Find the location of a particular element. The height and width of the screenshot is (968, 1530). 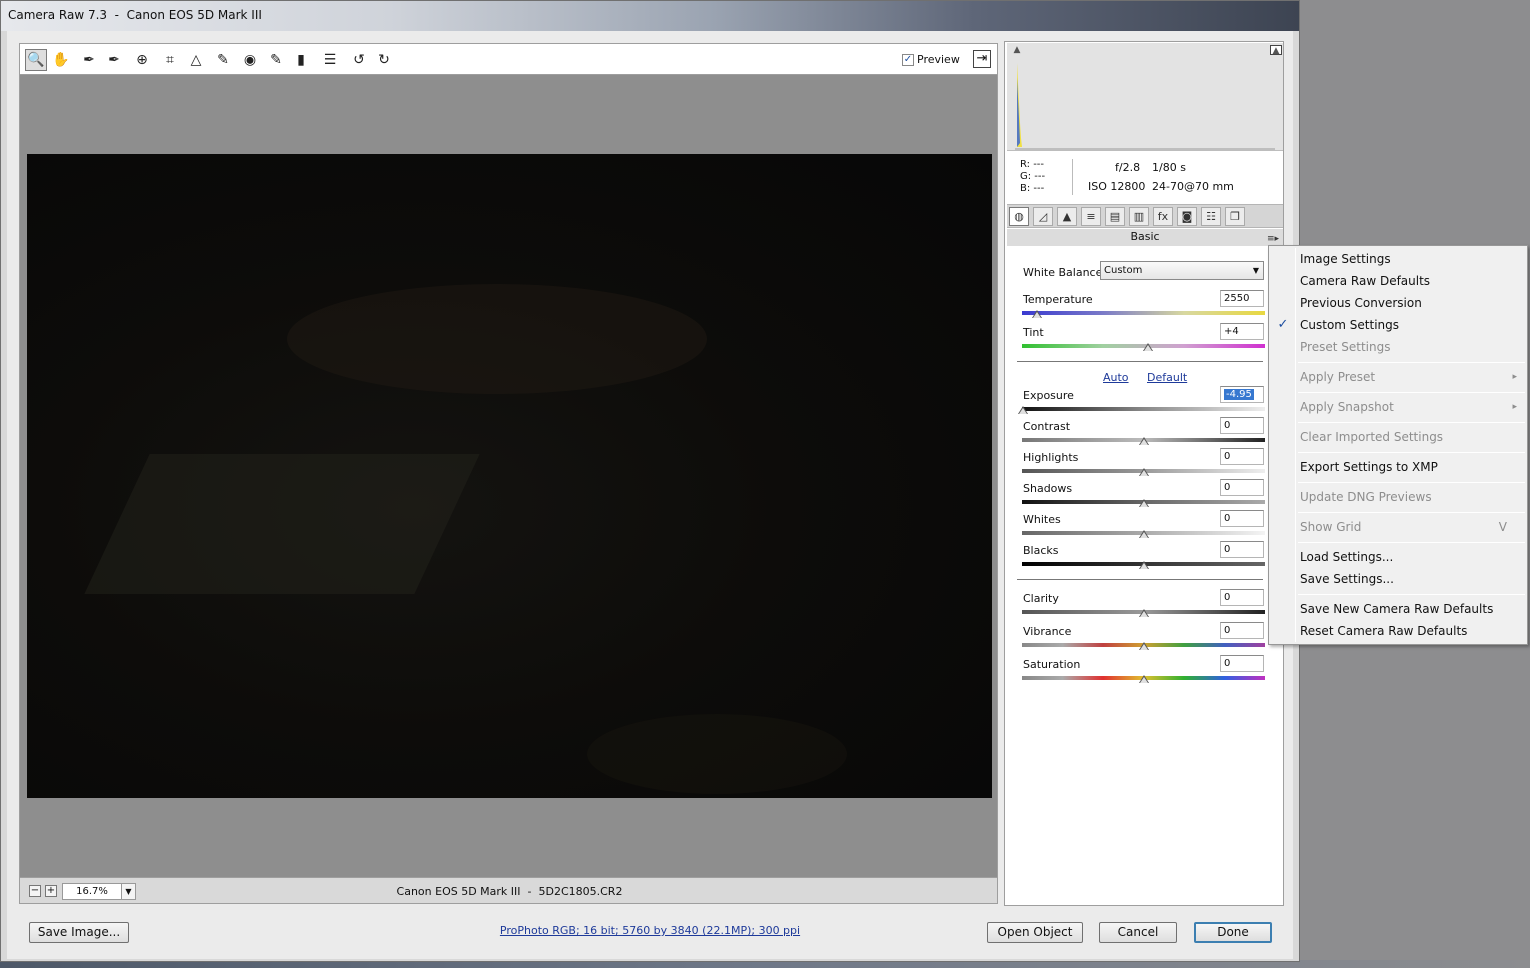

clarity-field: 0 is located at coordinates (1242, 597).